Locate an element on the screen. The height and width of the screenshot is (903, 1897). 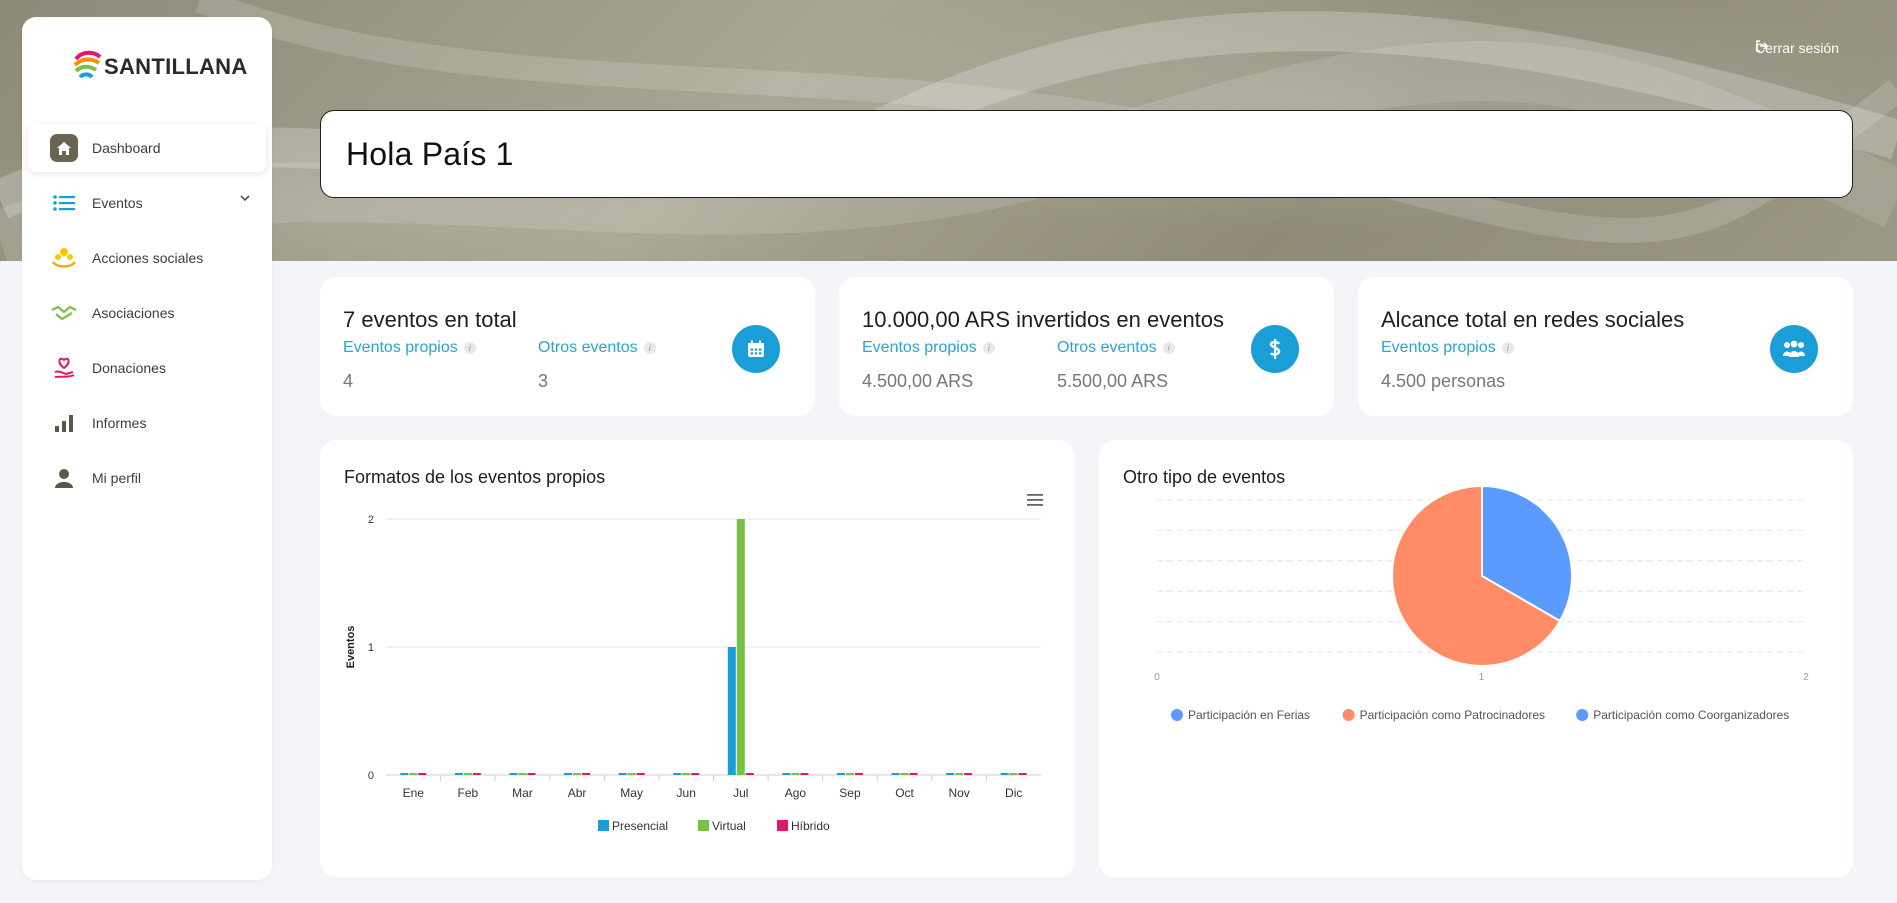
stat-title: 10.000,00 ARS invertidos en eventos is located at coordinates (1043, 319).